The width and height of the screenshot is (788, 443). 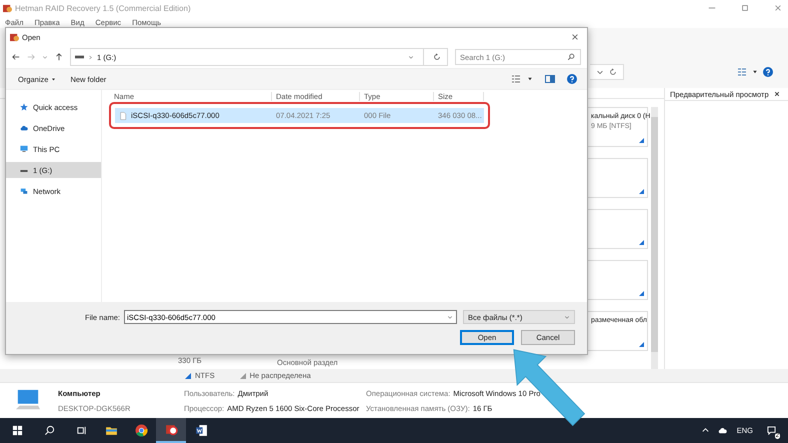 I want to click on chevron-right-icon, so click(x=90, y=57).